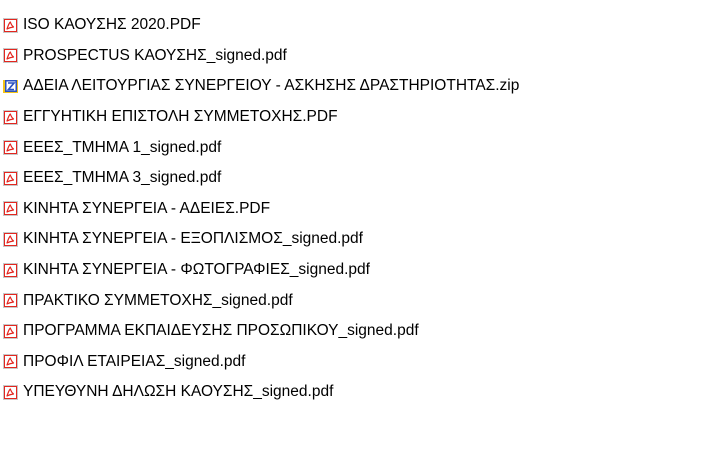 The image size is (714, 466). Describe the element at coordinates (178, 392) in the screenshot. I see `file-name: ΥΠΕΥΘΥΝΗ ΔΗΛΩΣΗ ΚΑΟΥΣΗΣ_signed.pdf` at that location.